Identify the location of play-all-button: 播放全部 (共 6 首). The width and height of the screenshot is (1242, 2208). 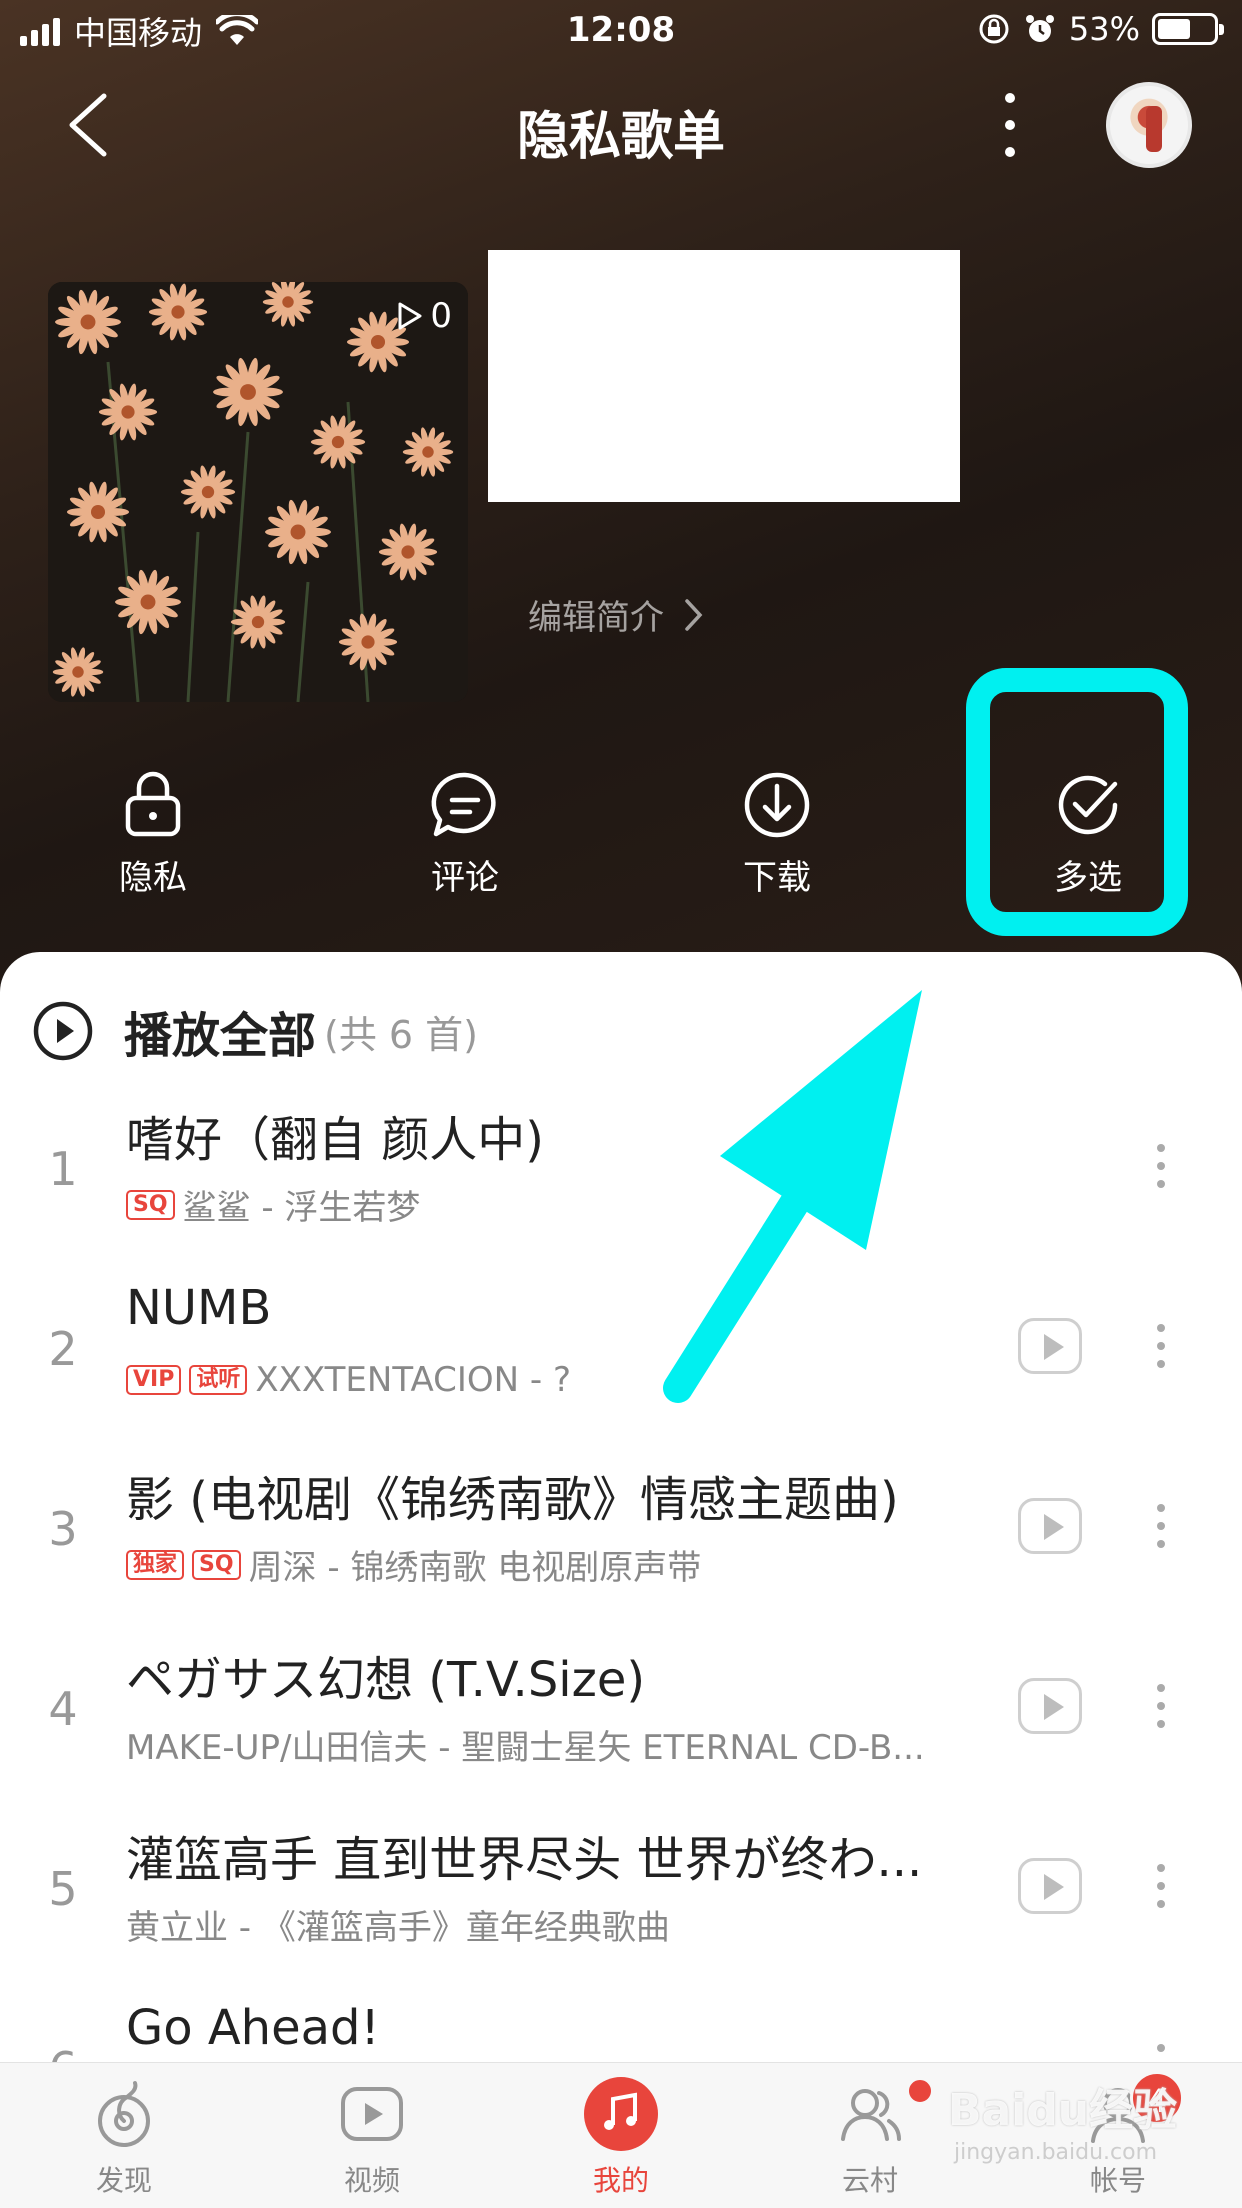
(255, 1031).